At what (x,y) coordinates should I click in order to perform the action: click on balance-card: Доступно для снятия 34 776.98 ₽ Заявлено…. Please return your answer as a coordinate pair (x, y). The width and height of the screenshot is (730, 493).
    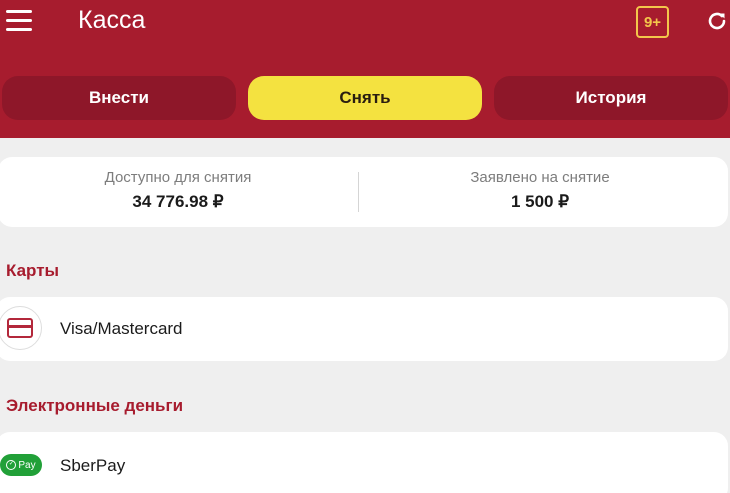
    Looking at the image, I should click on (364, 192).